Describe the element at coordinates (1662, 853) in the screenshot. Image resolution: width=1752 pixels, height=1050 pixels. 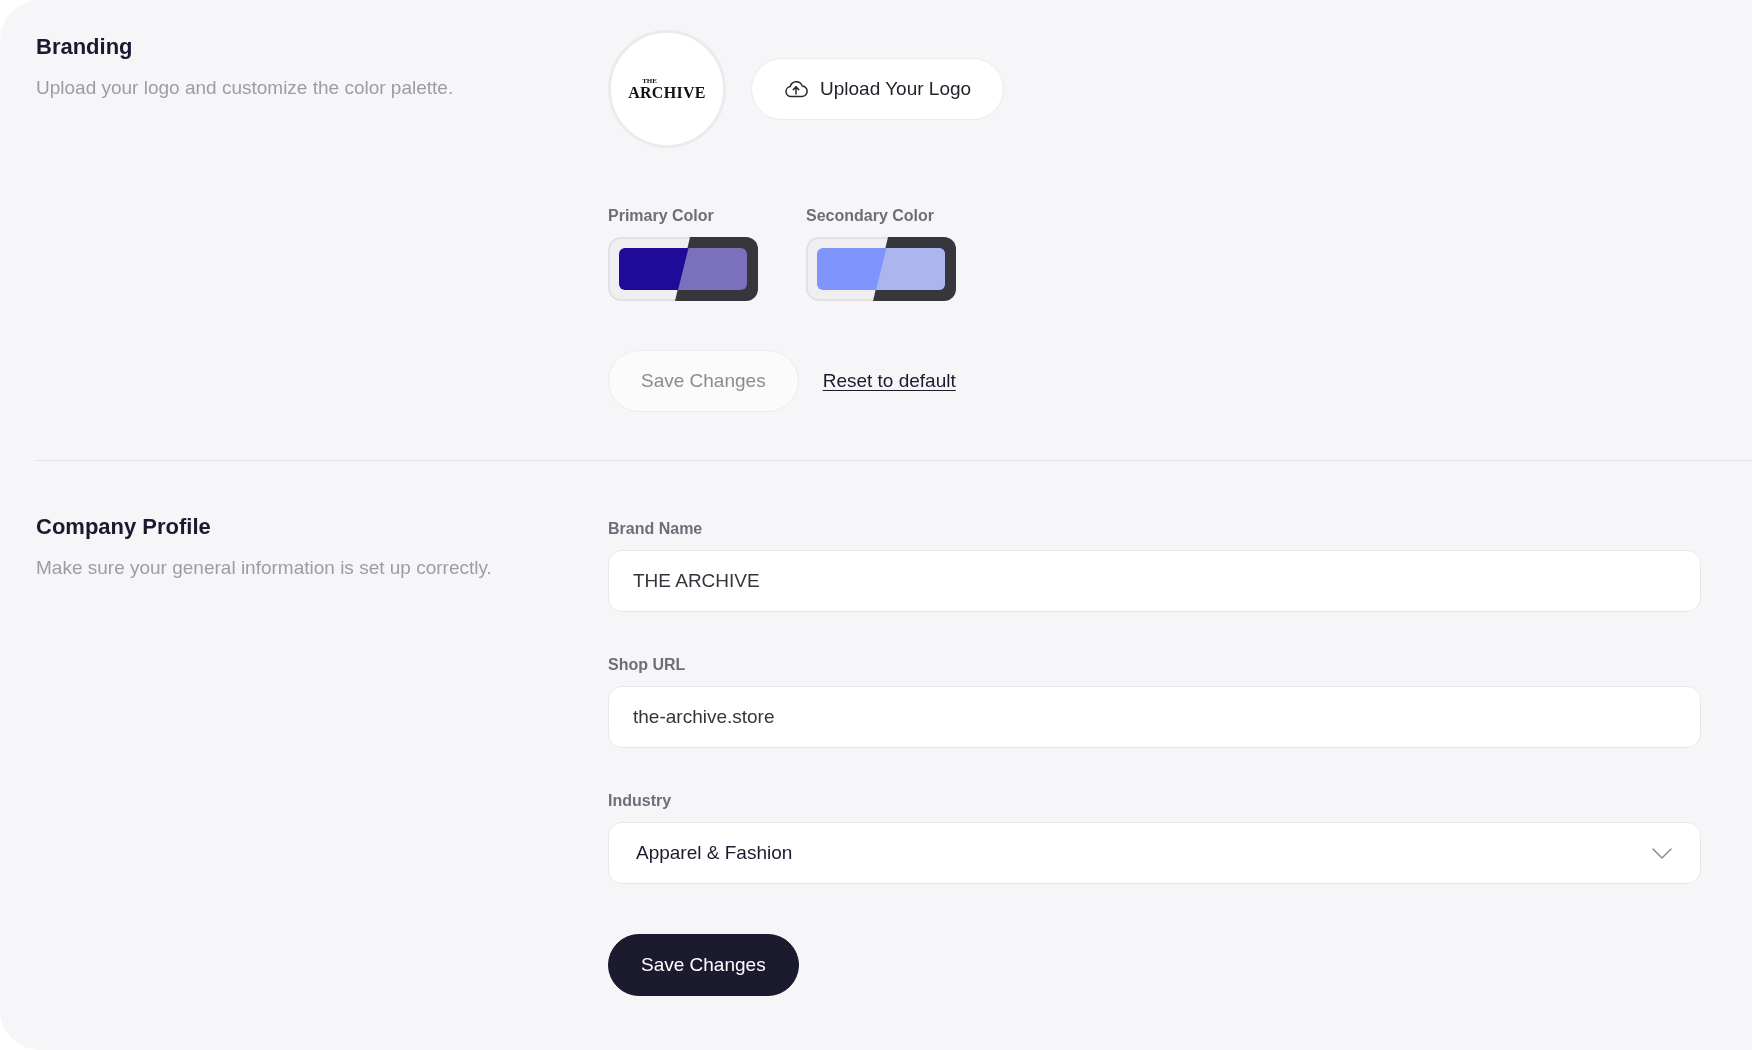
I see `chevron-down-icon` at that location.